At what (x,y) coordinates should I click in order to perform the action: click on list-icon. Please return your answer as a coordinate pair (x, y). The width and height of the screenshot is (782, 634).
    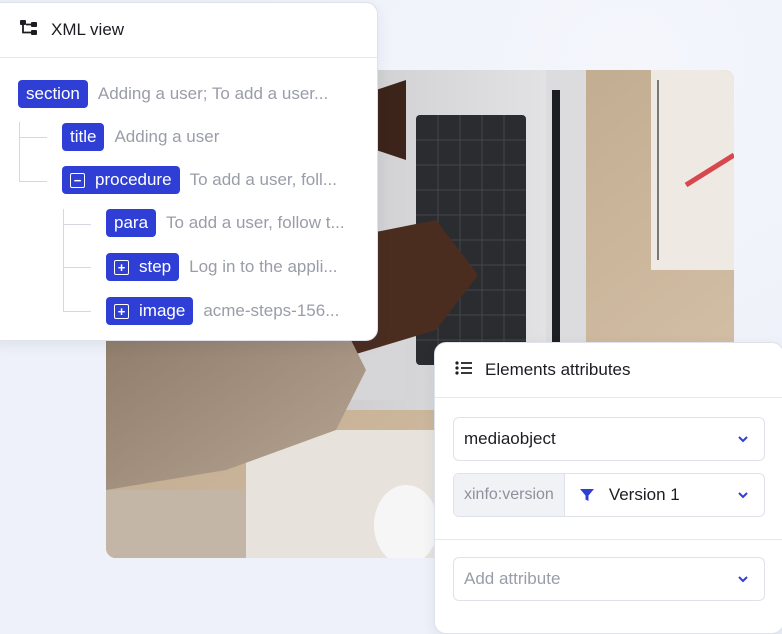
    Looking at the image, I should click on (464, 370).